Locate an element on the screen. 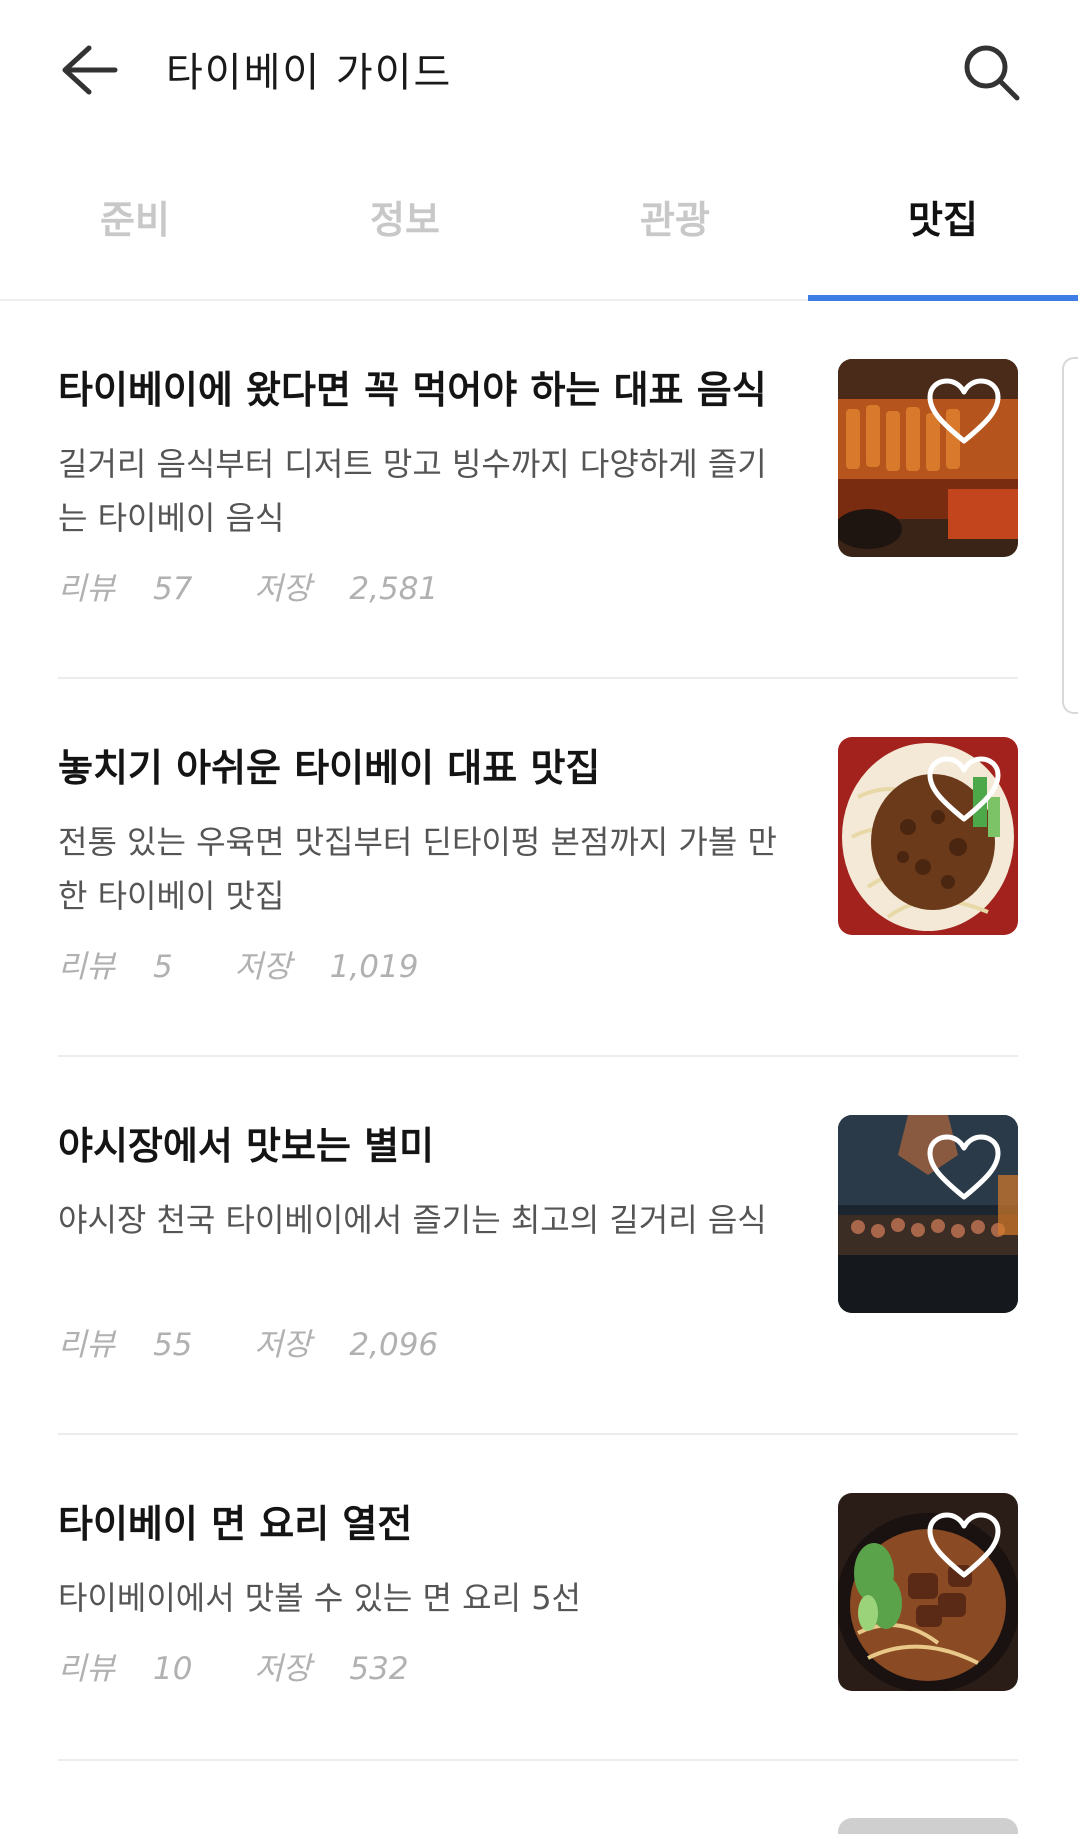  category-tabs: 준비 정보 관광 맛집 is located at coordinates (539, 233).